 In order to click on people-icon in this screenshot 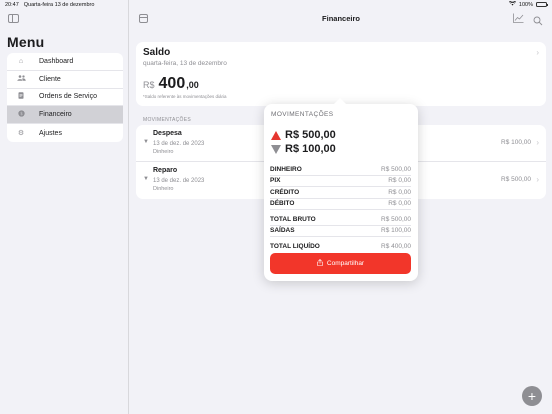, I will do `click(21, 79)`.